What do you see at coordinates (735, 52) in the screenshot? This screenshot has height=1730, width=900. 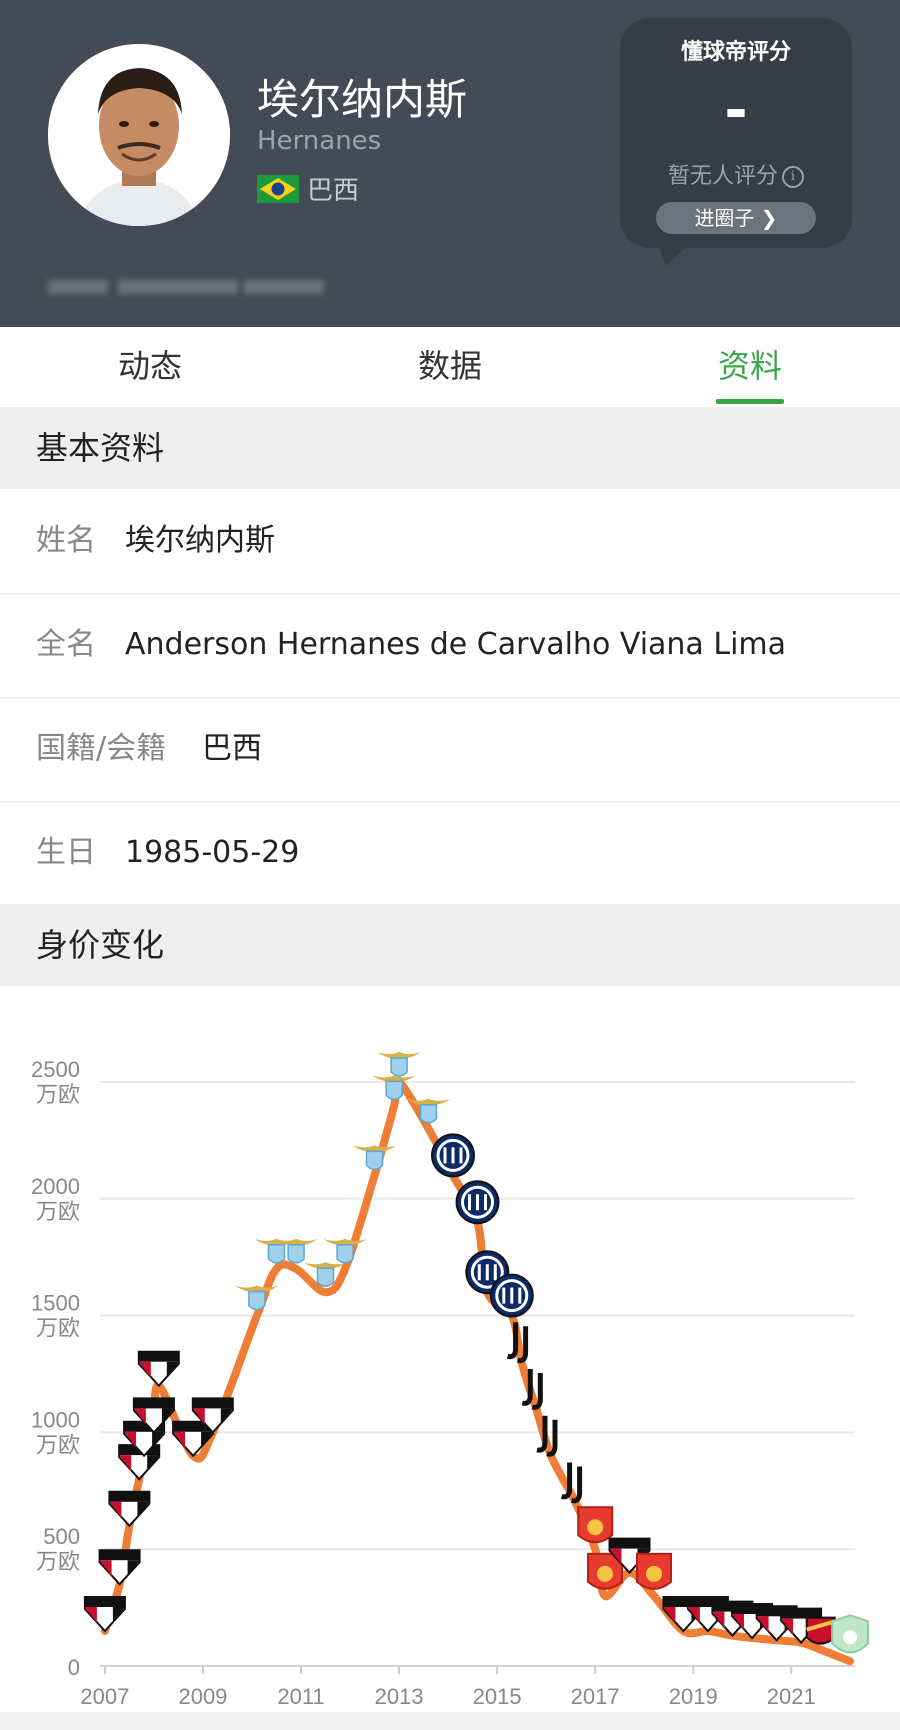 I see `rating-title: 懂球帝评分` at bounding box center [735, 52].